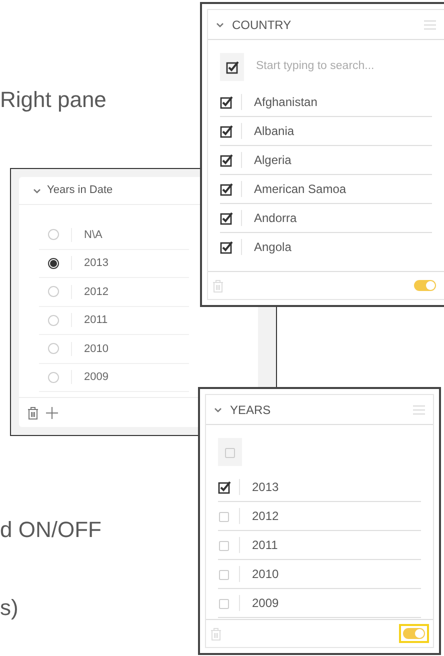  I want to click on checkbox-option: Albania, so click(326, 131).